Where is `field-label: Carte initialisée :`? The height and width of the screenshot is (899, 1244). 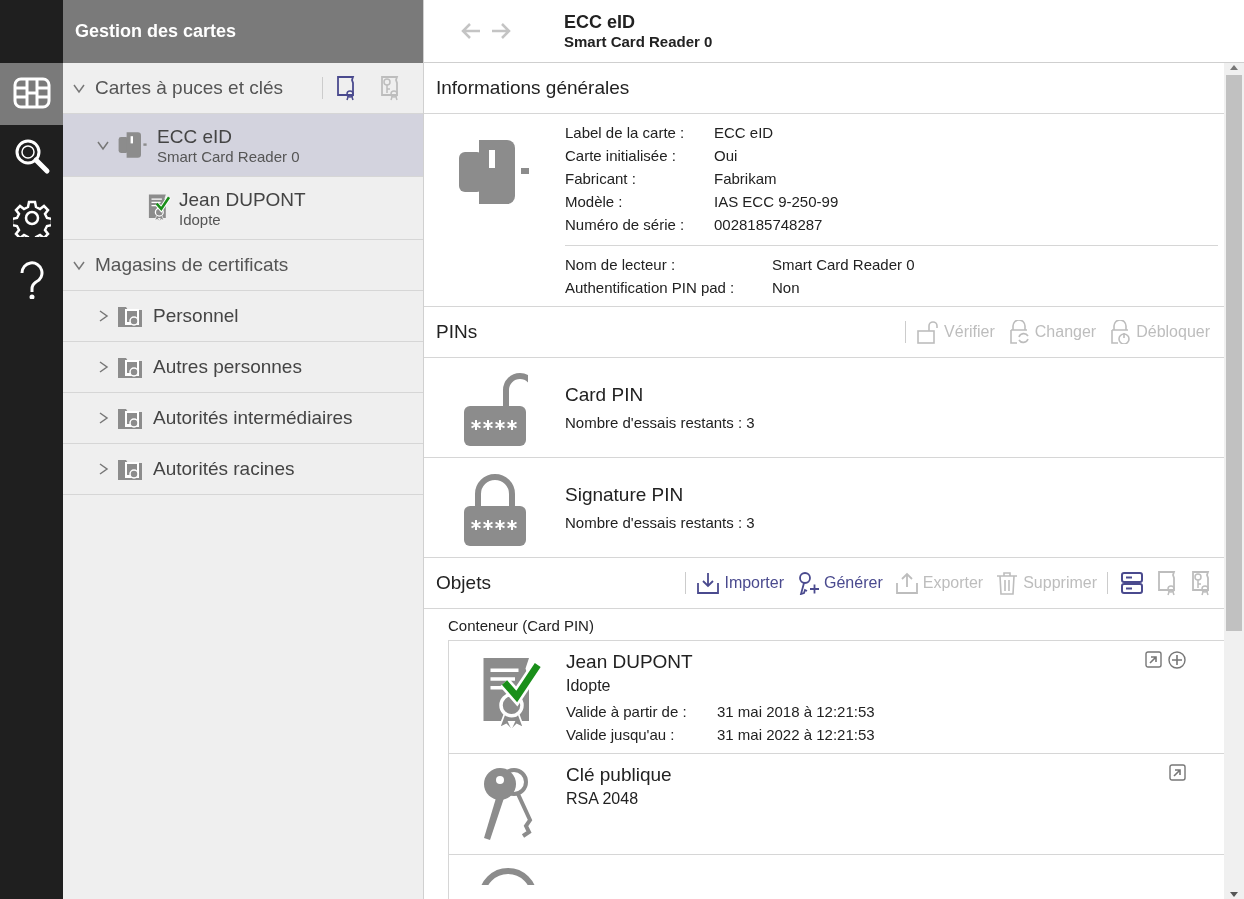
field-label: Carte initialisée : is located at coordinates (621, 155).